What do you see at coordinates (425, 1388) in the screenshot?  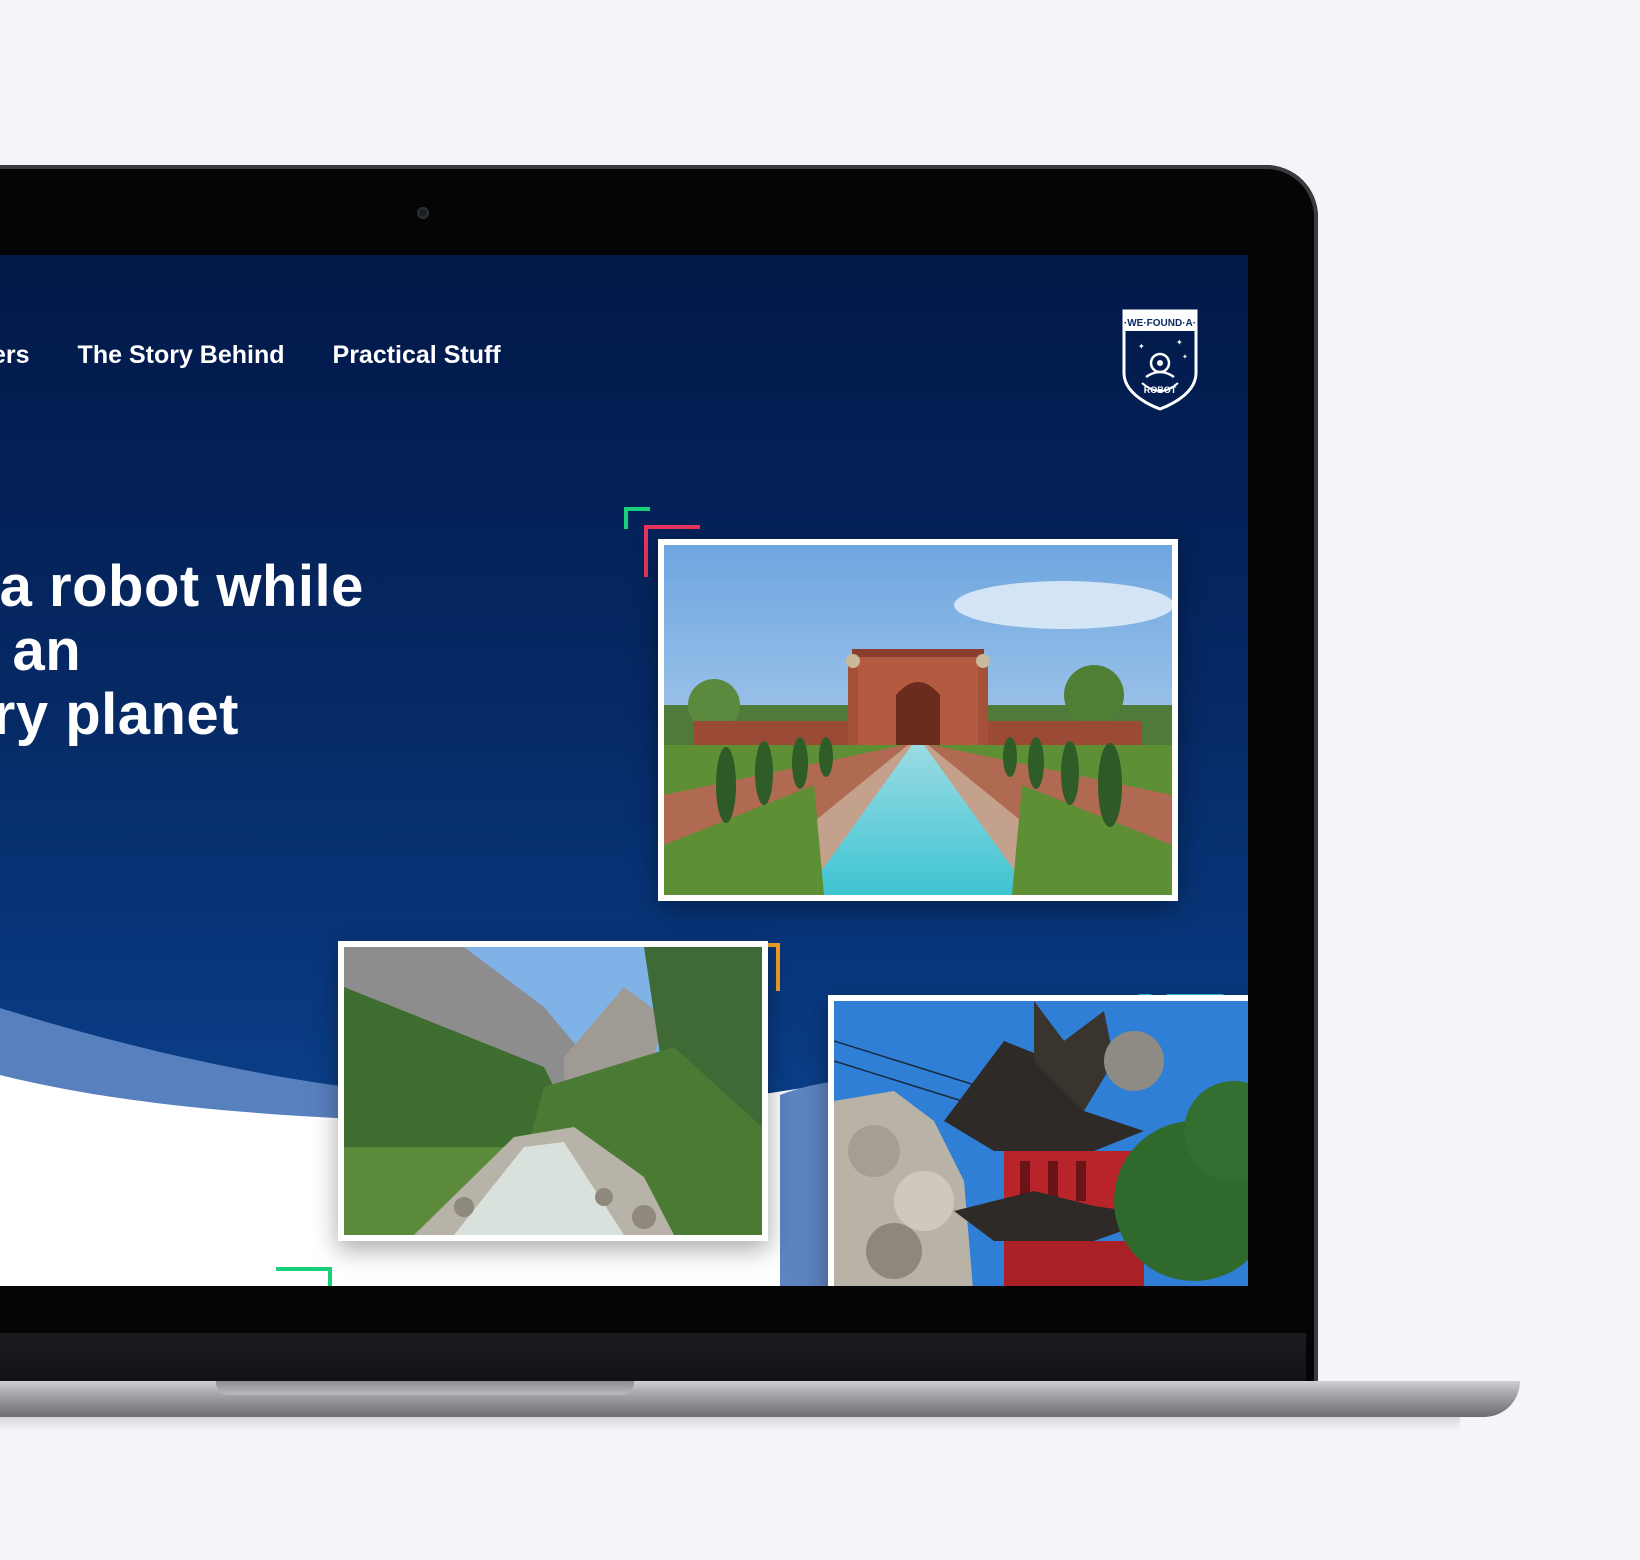 I see `laptop-notch` at bounding box center [425, 1388].